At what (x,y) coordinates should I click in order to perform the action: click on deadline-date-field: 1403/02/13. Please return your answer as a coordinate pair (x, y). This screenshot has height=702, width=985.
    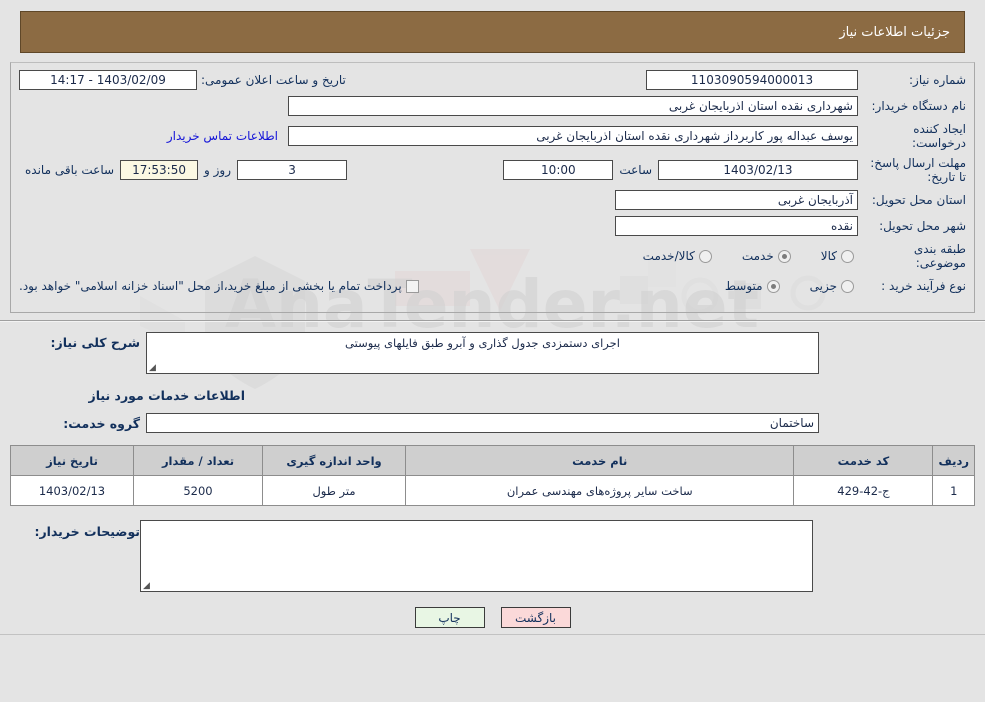
    Looking at the image, I should click on (758, 170).